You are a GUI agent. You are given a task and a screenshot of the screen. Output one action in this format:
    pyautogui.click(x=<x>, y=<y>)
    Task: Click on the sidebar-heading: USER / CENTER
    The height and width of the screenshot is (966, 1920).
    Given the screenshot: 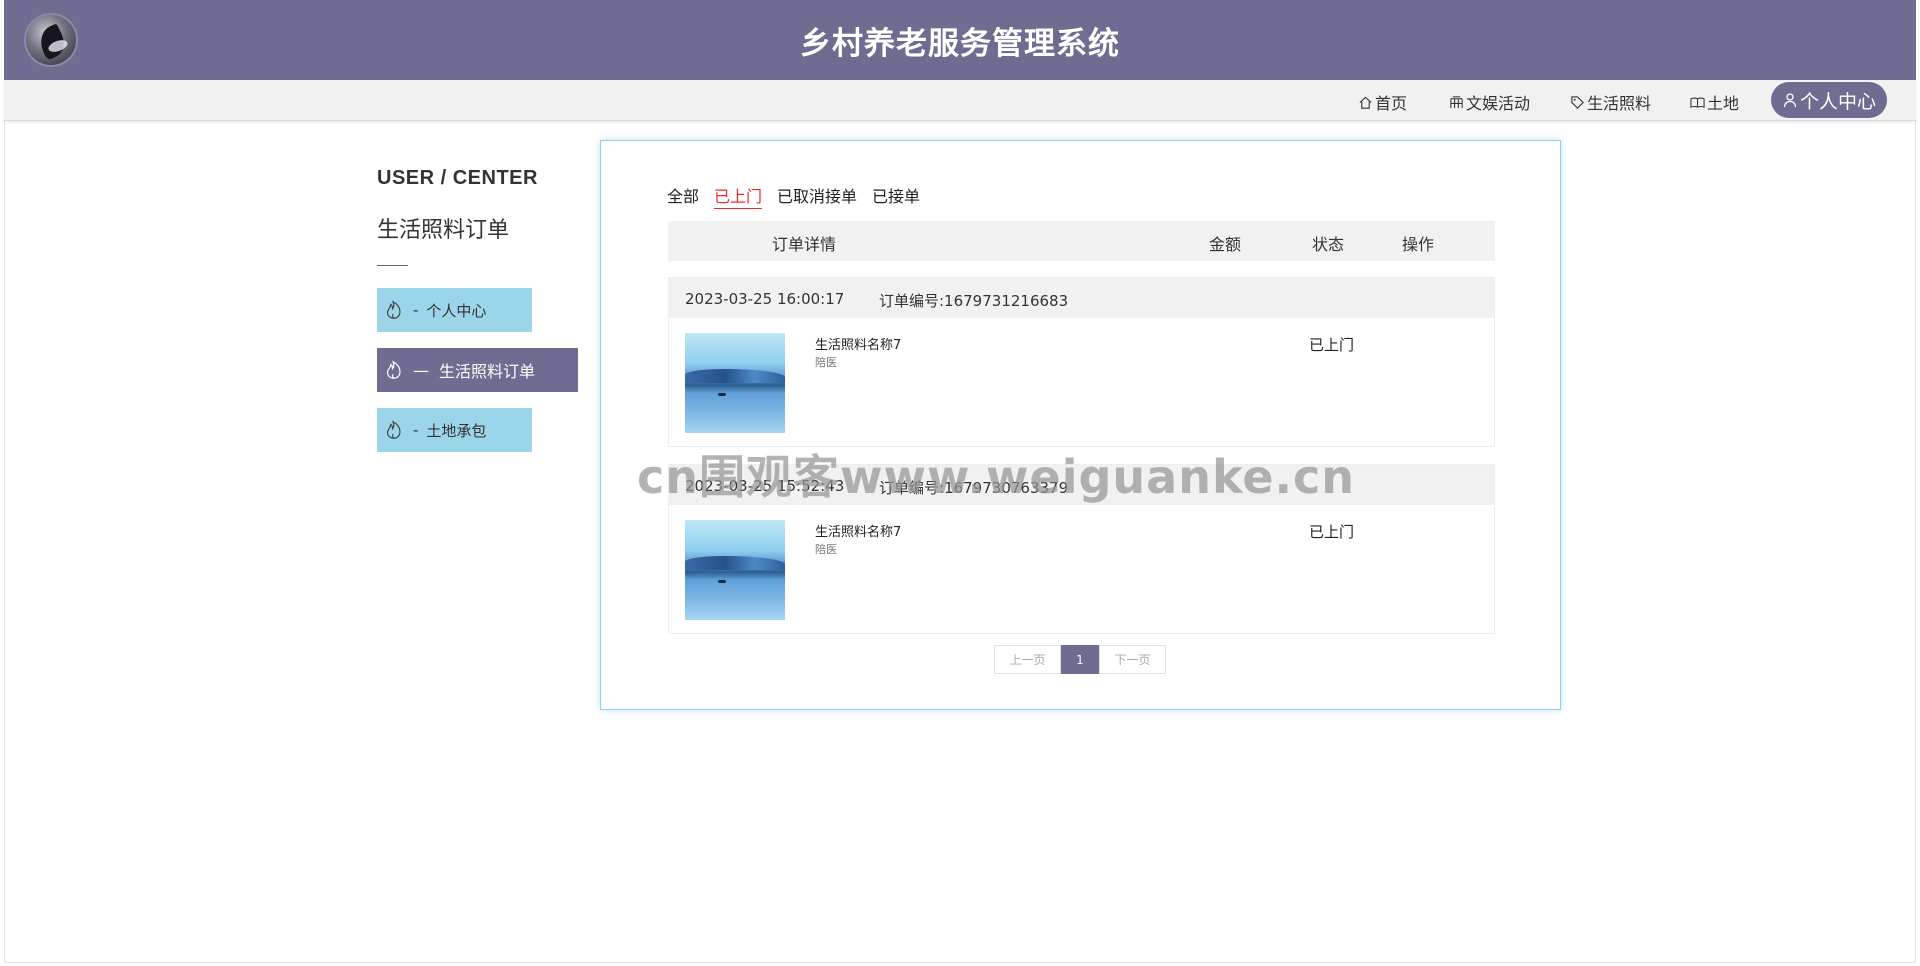 What is the action you would take?
    pyautogui.click(x=457, y=178)
    